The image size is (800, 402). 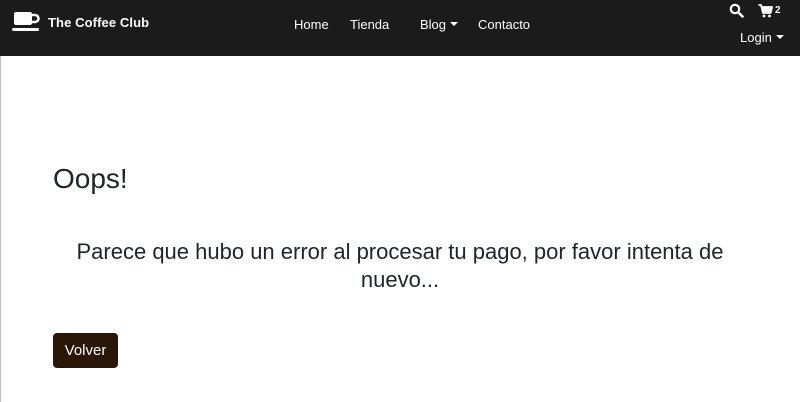 What do you see at coordinates (26, 21) in the screenshot?
I see `coffee-cup-icon` at bounding box center [26, 21].